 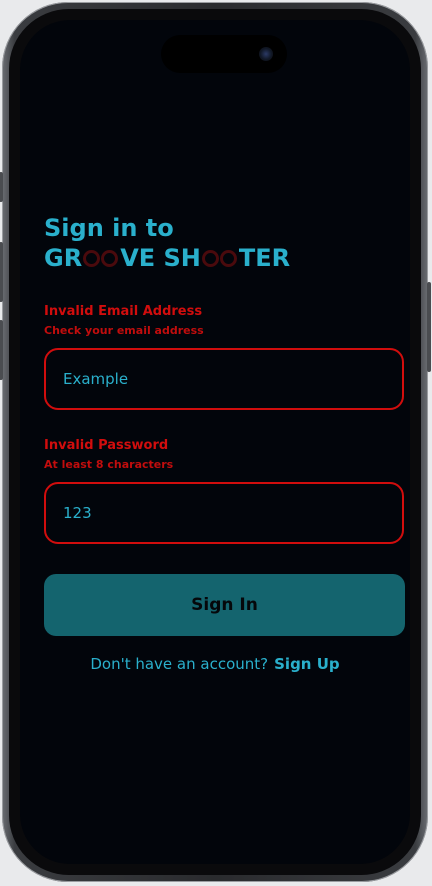 I want to click on email-error-title: Invalid Email Address, so click(x=123, y=311).